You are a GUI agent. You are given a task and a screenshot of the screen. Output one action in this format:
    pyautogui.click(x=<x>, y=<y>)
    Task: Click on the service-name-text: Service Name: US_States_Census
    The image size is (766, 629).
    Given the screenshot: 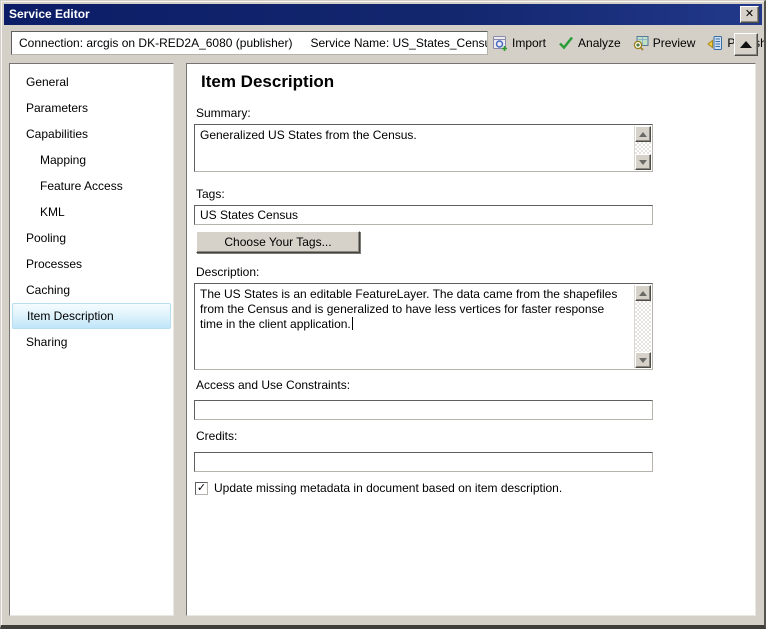 What is the action you would take?
    pyautogui.click(x=399, y=43)
    